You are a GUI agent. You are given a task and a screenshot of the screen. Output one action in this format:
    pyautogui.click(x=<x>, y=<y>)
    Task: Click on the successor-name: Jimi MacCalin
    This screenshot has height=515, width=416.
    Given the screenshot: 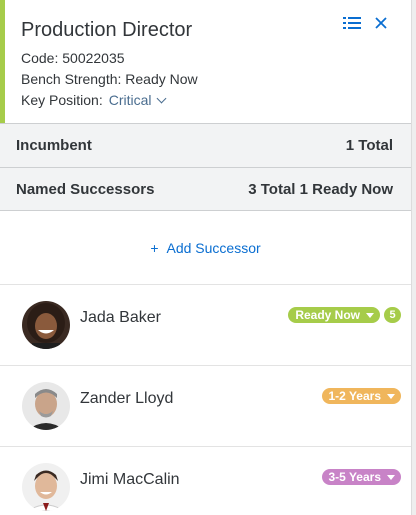 What is the action you would take?
    pyautogui.click(x=130, y=480)
    